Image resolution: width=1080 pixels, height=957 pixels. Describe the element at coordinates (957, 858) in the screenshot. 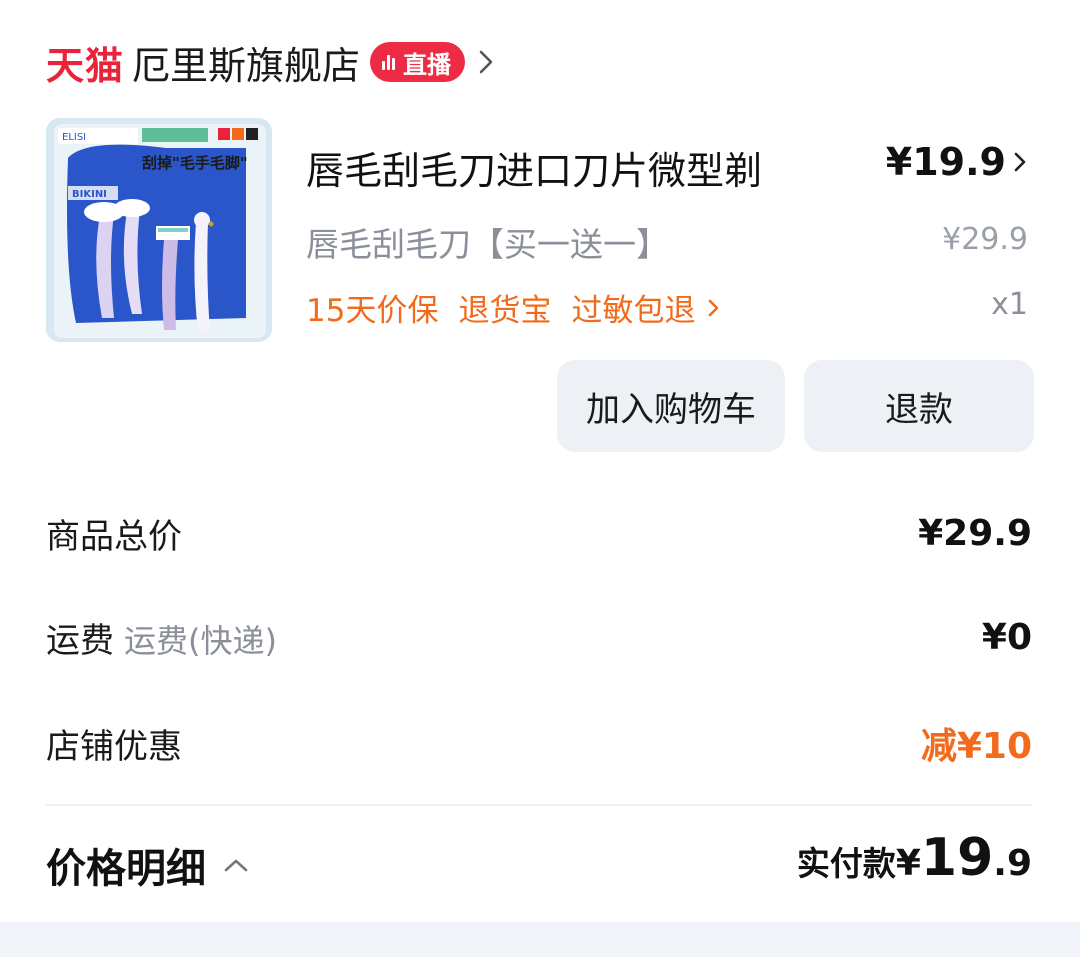

I see `paid-integer: 19` at that location.